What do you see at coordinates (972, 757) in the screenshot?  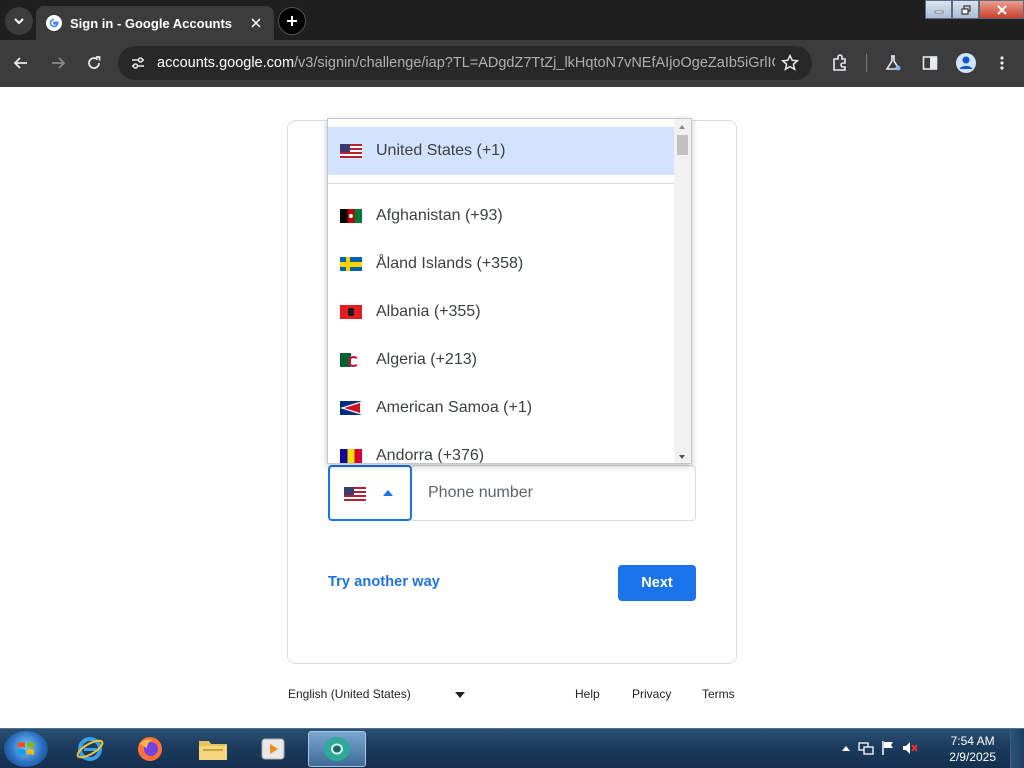 I see `clock-date: 2/9/2025` at bounding box center [972, 757].